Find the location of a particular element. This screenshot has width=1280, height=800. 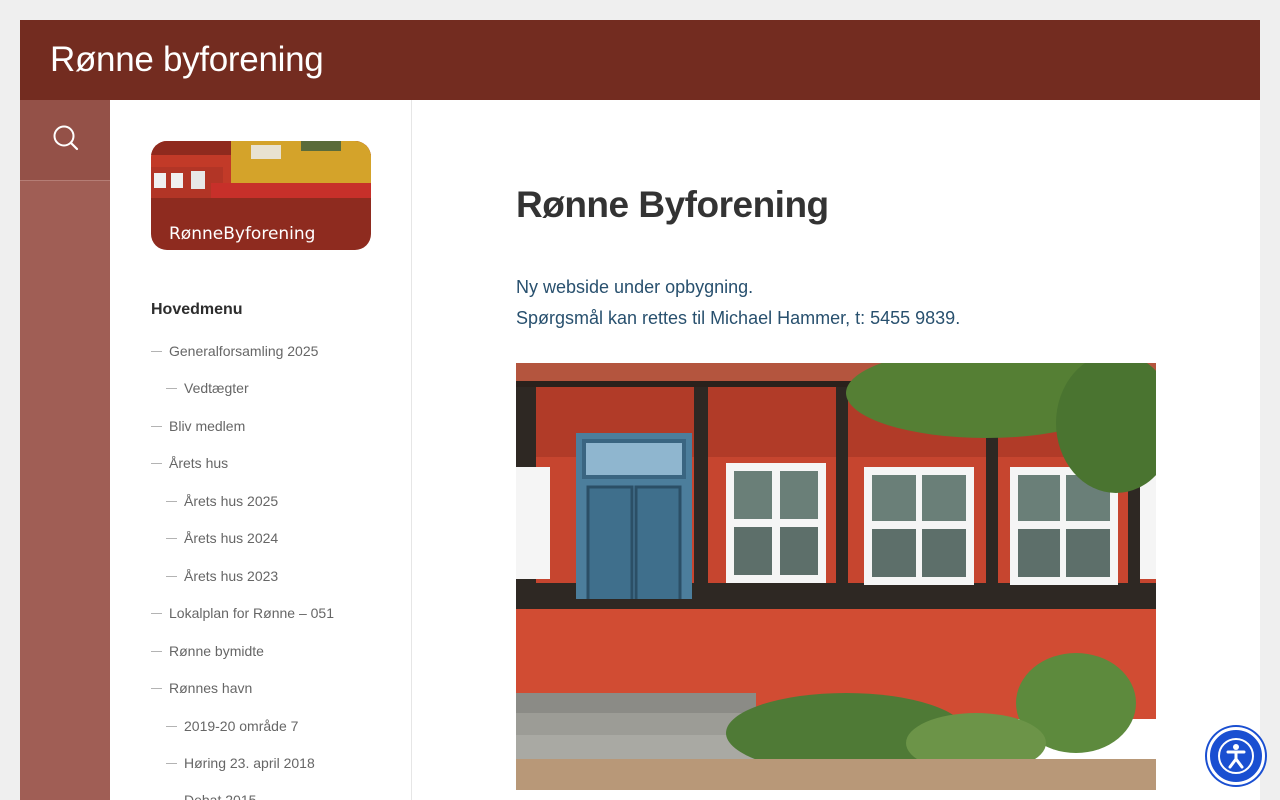

menu-item-label: Årets hus 2025 is located at coordinates (231, 501).